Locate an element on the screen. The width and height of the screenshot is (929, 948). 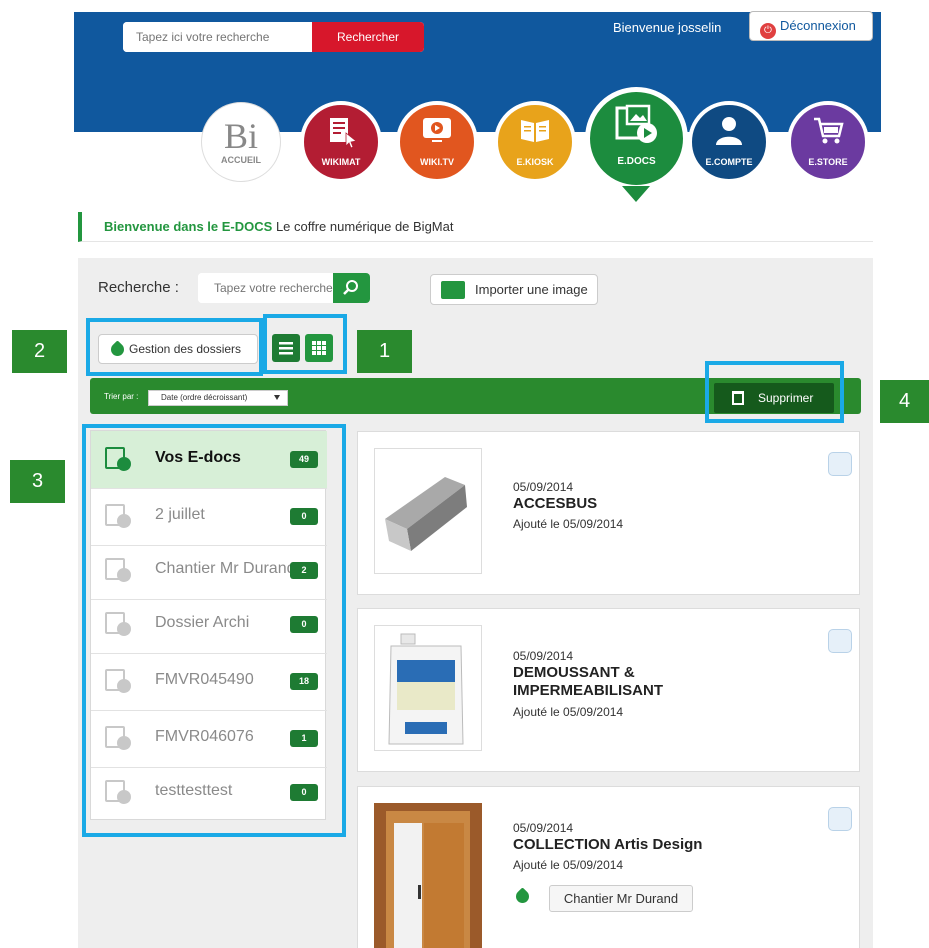
callout-badge: 2 is located at coordinates (39, 351).